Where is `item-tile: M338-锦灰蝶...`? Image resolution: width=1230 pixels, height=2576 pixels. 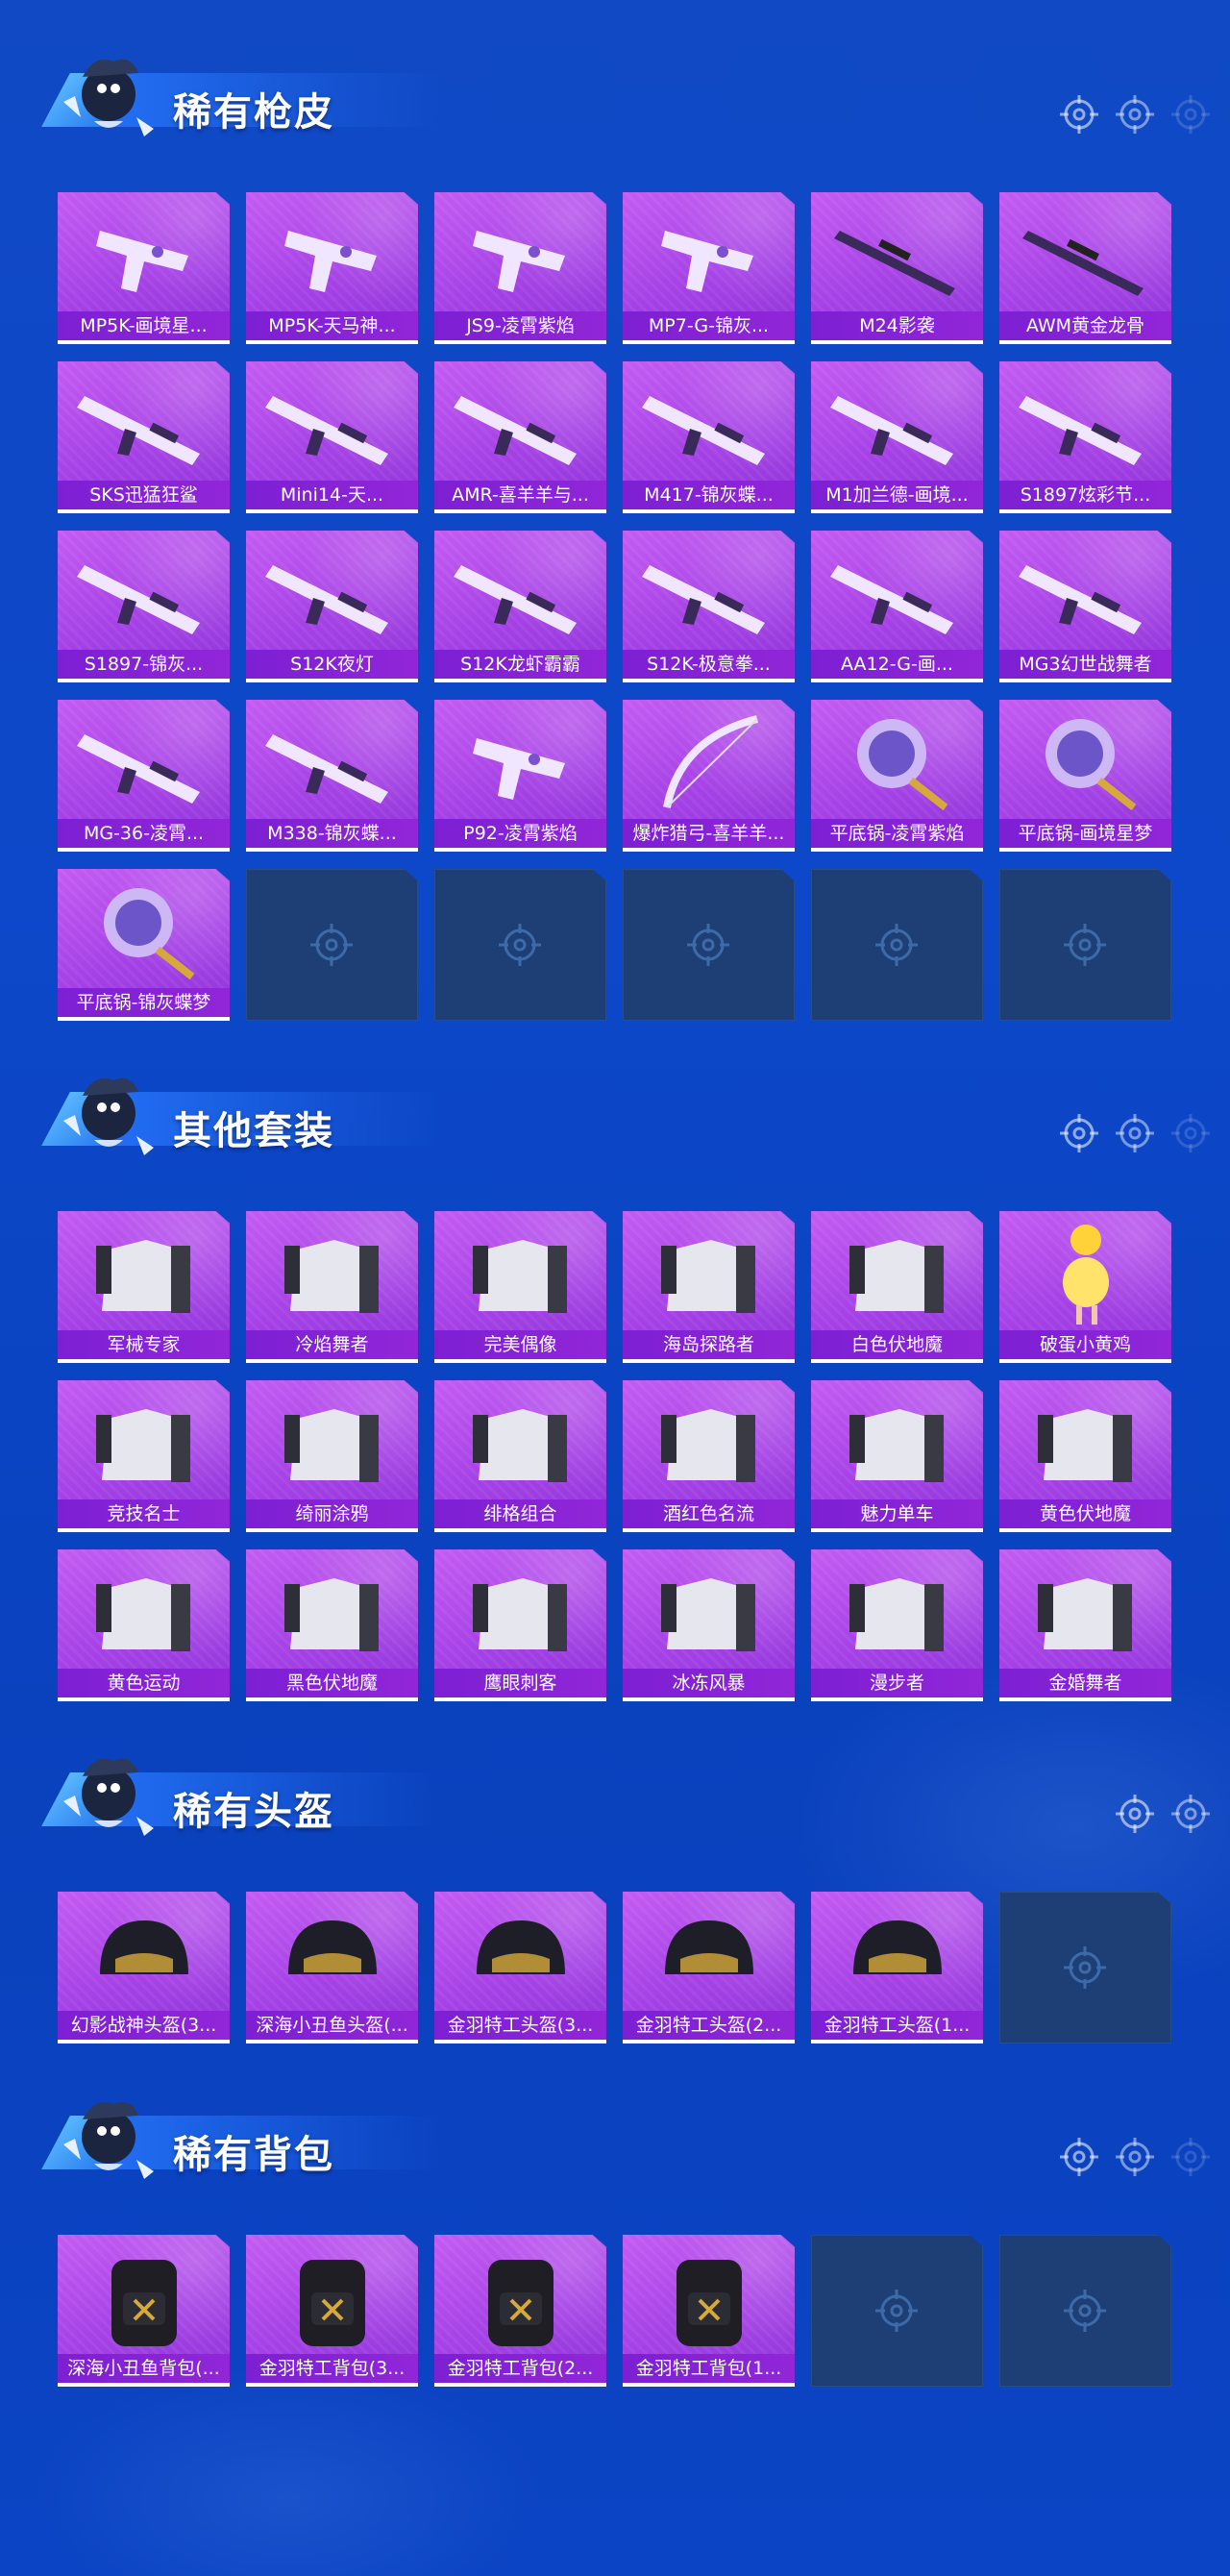 item-tile: M338-锦灰蝶... is located at coordinates (332, 776).